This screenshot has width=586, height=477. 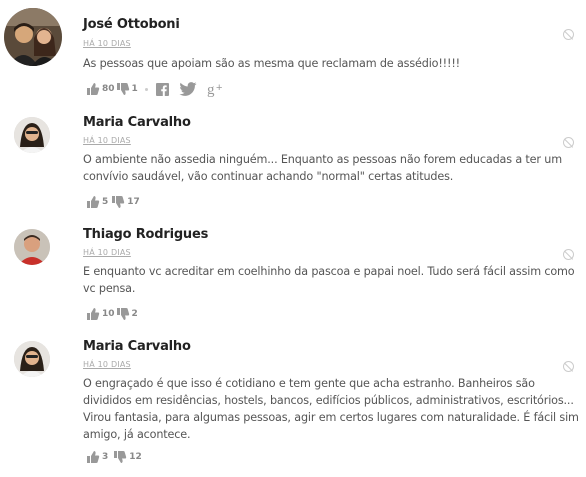 I want to click on comment-actions: 3 12, so click(x=114, y=457).